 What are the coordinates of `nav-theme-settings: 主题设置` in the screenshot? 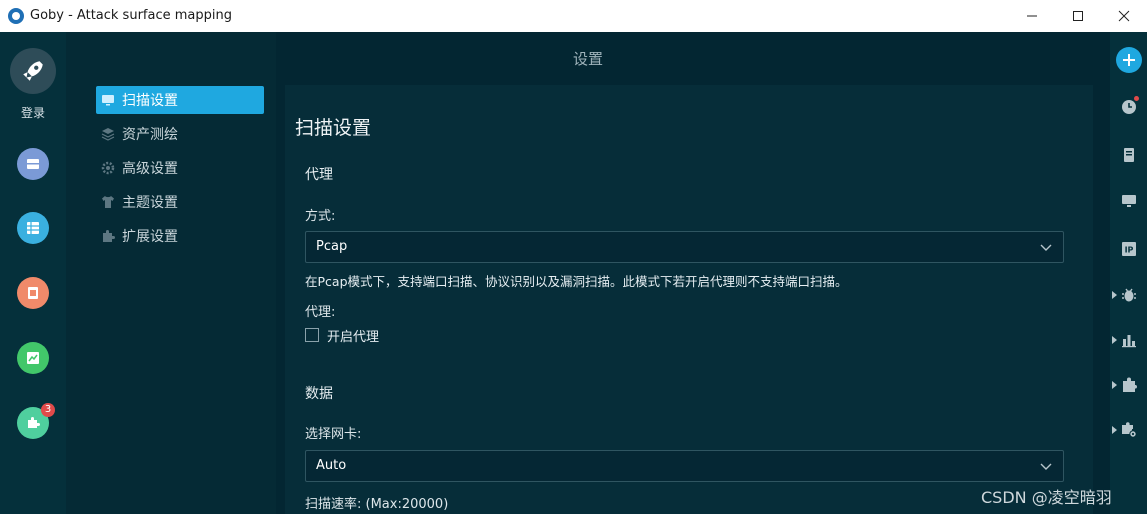 It's located at (180, 202).